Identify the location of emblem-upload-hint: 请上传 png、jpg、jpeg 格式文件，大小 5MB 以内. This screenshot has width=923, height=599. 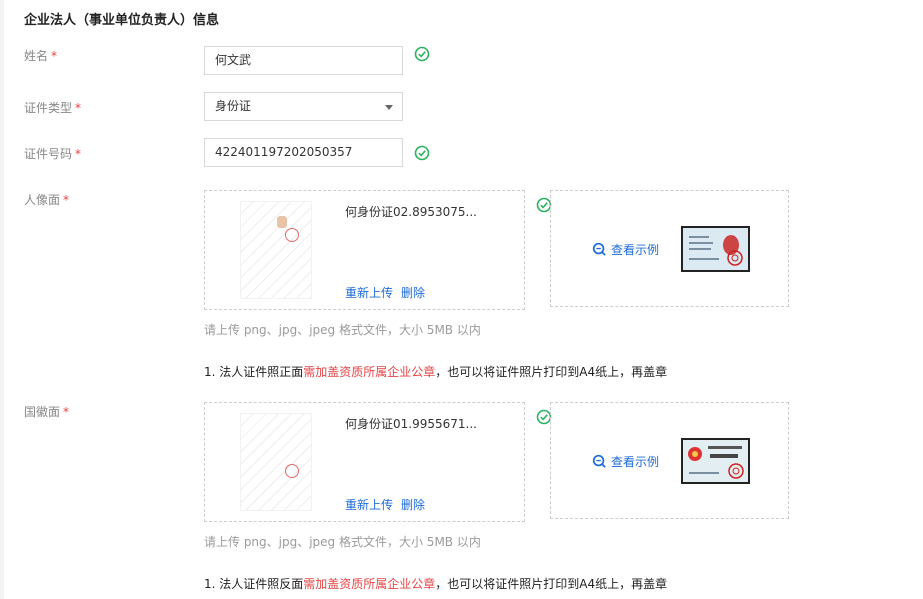
(342, 542).